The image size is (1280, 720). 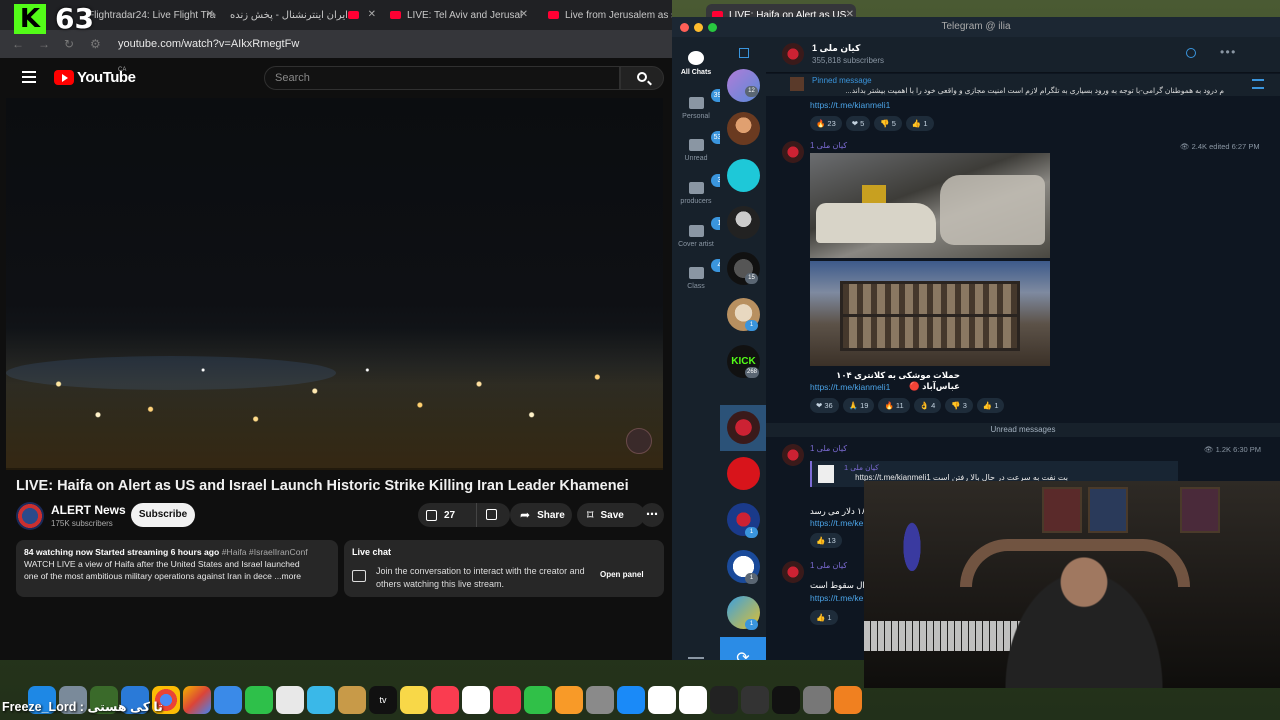 What do you see at coordinates (88, 510) in the screenshot?
I see `channel-name: ALERT News` at bounding box center [88, 510].